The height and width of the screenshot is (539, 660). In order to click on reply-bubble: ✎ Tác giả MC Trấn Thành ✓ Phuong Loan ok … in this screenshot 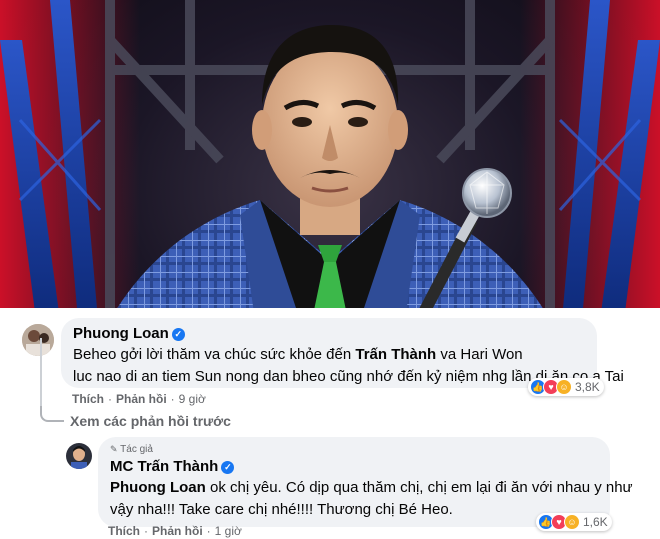, I will do `click(365, 482)`.